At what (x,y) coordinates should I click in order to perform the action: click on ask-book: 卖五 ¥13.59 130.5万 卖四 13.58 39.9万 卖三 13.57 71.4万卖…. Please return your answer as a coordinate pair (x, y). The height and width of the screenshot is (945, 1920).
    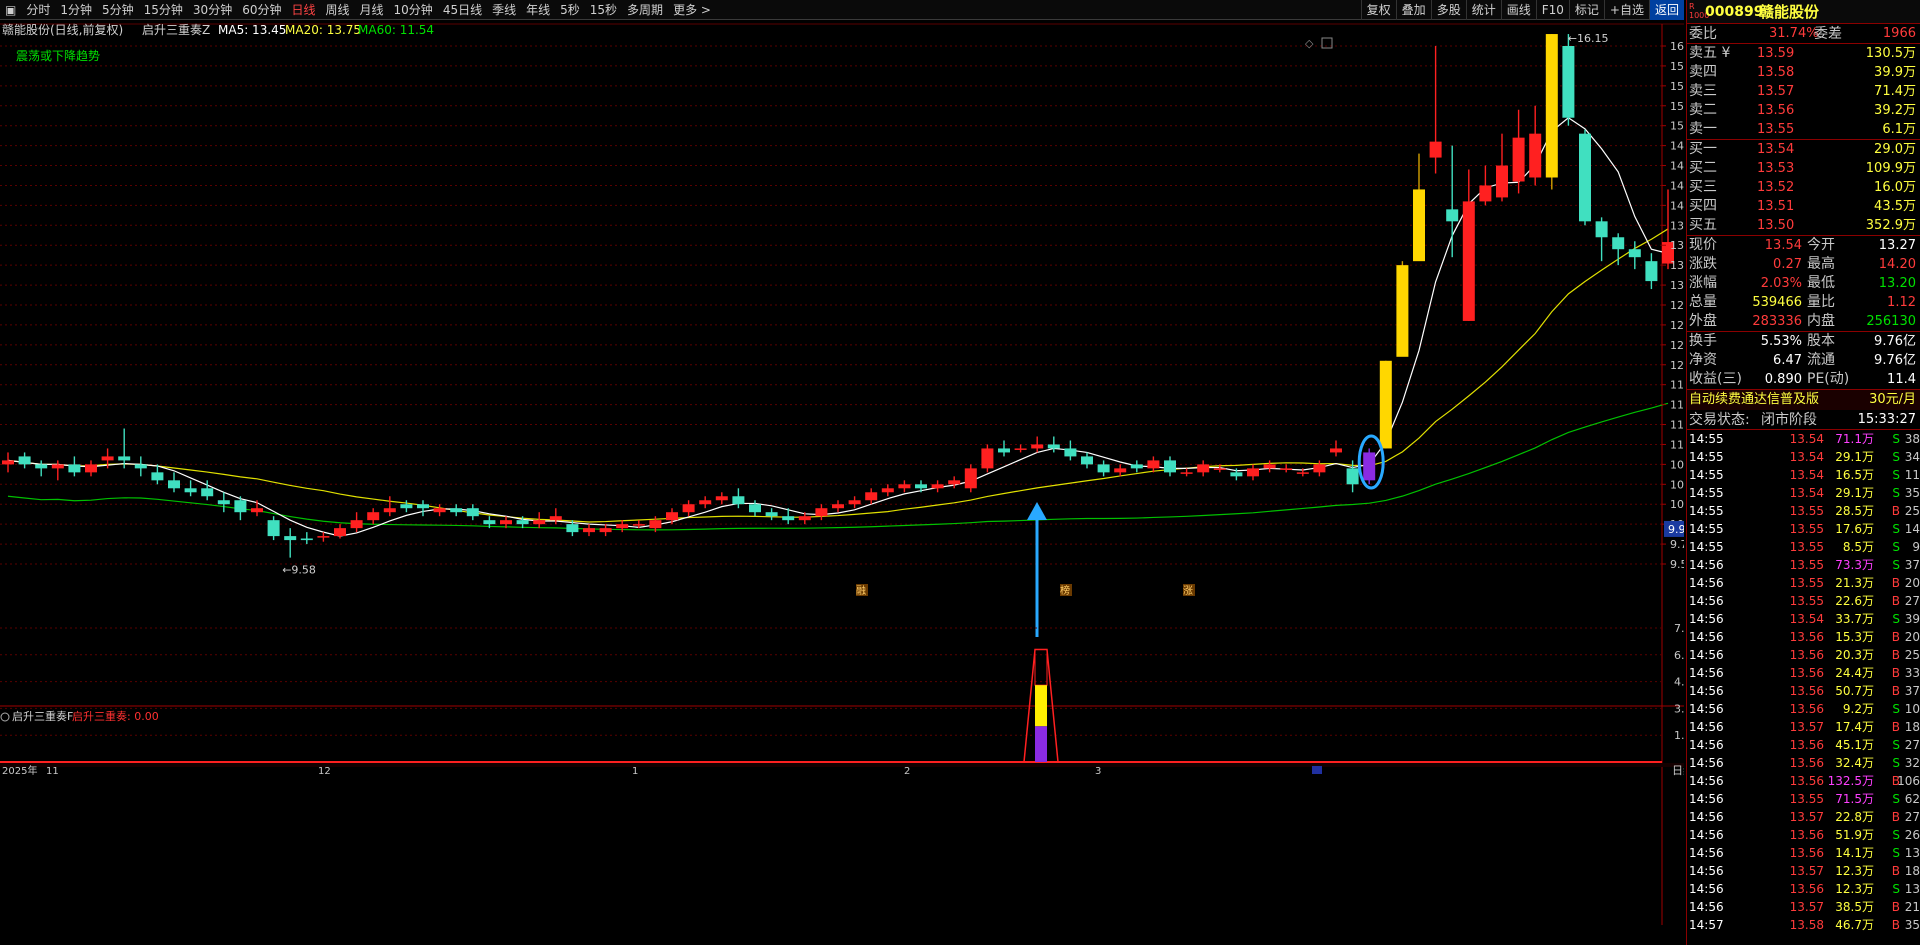
    Looking at the image, I should click on (1803, 92).